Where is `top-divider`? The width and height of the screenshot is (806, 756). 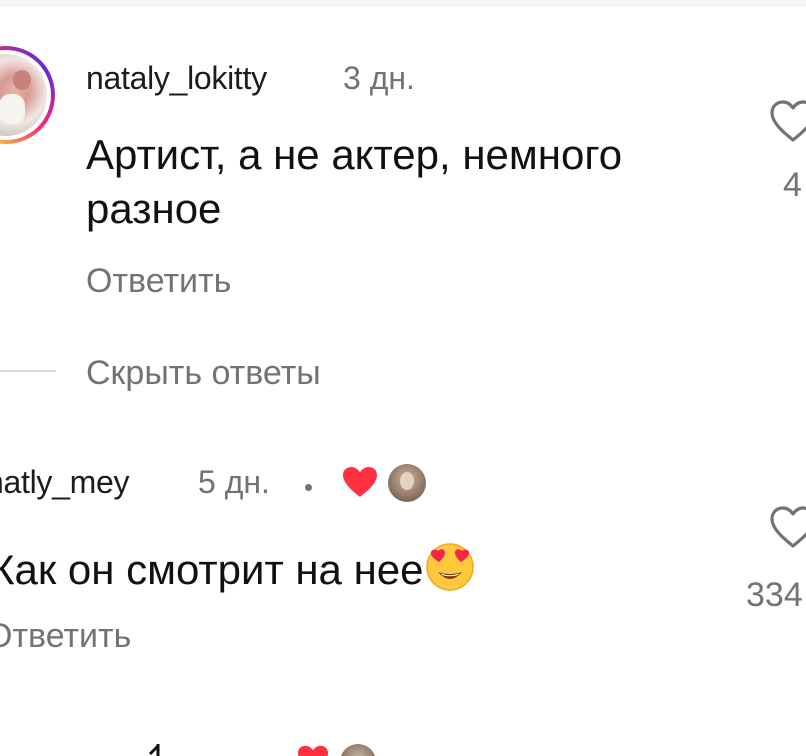
top-divider is located at coordinates (403, 3).